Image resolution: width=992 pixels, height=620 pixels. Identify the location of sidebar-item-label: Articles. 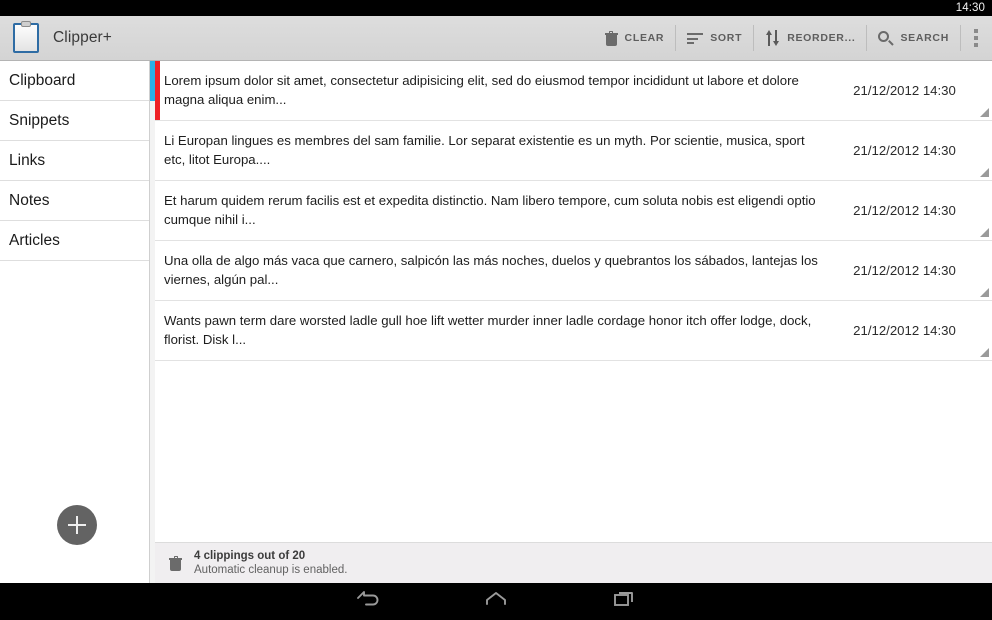
(34, 240).